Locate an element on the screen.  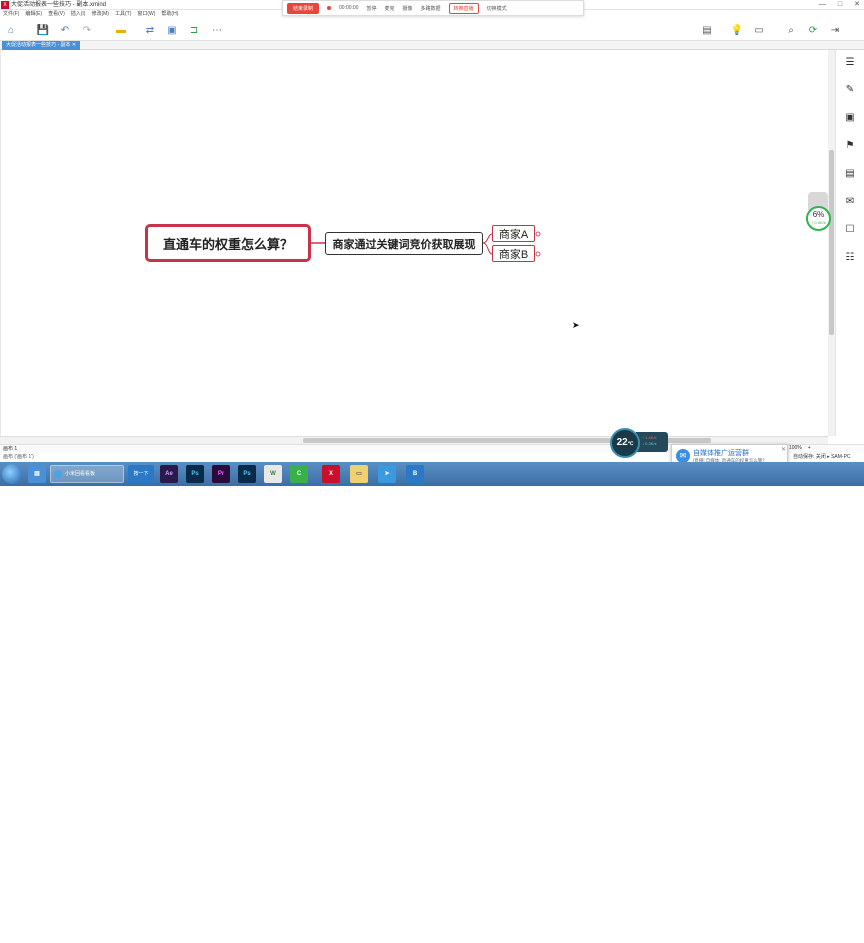
clipart-icon: ▤ is located at coordinates (850, 174).